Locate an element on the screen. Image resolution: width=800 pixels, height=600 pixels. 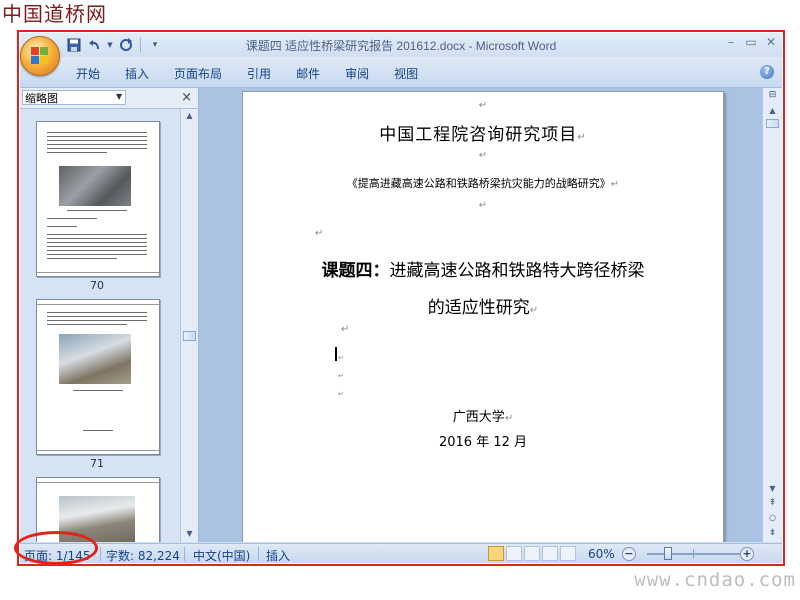
word-count: 字数: 82,224 is located at coordinates (143, 555).